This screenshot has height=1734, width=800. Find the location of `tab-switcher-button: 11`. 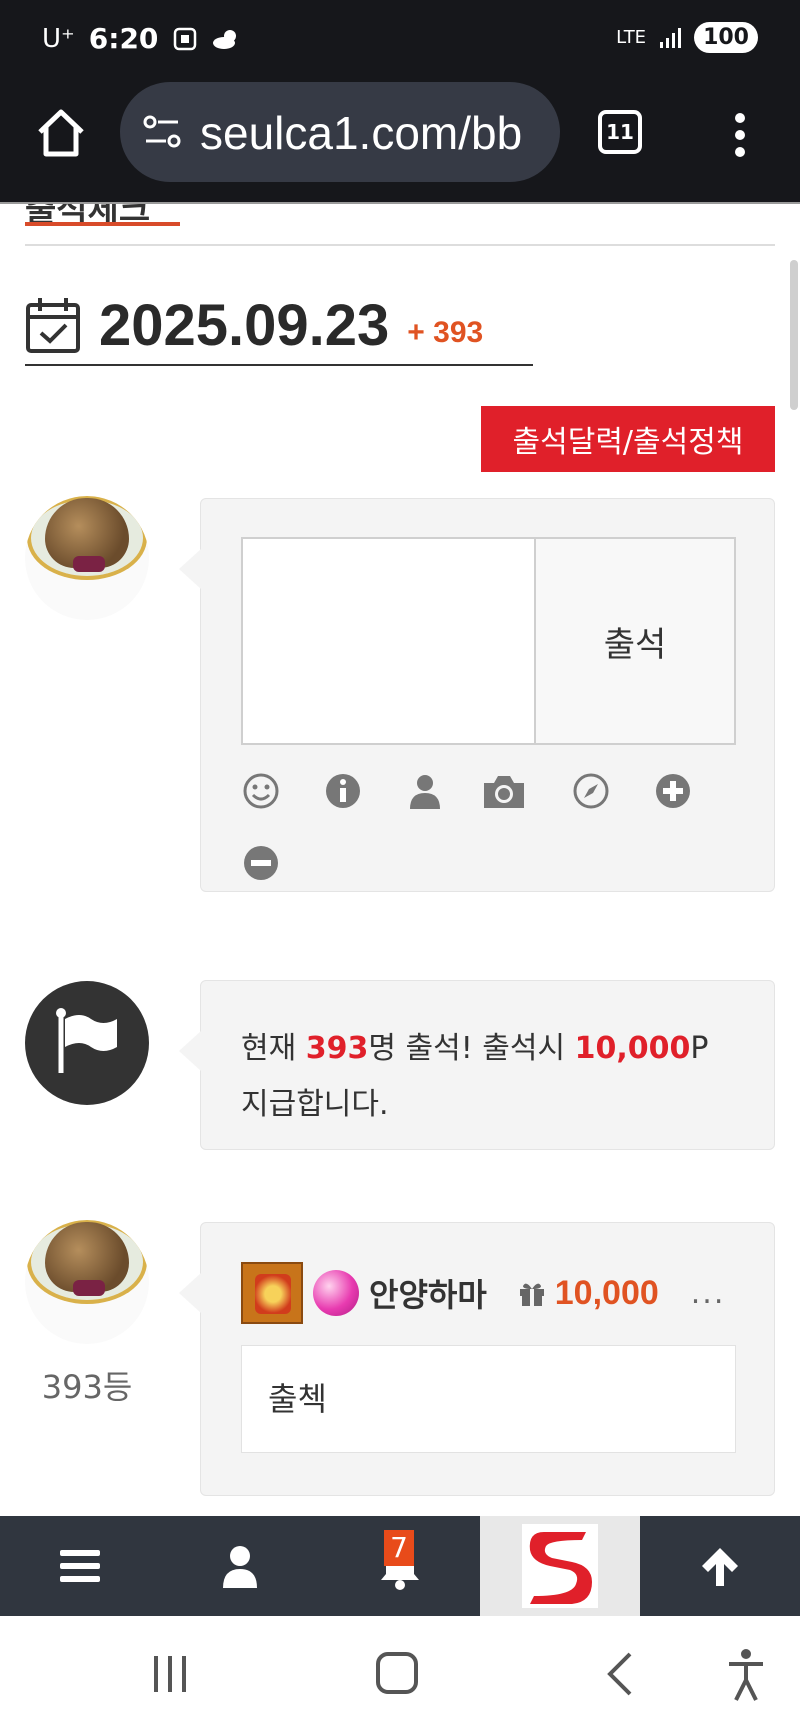

tab-switcher-button: 11 is located at coordinates (620, 132).